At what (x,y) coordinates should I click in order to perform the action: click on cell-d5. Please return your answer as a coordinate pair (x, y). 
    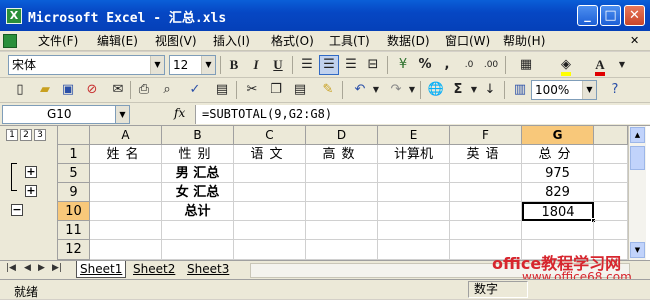
    Looking at the image, I should click on (342, 173).